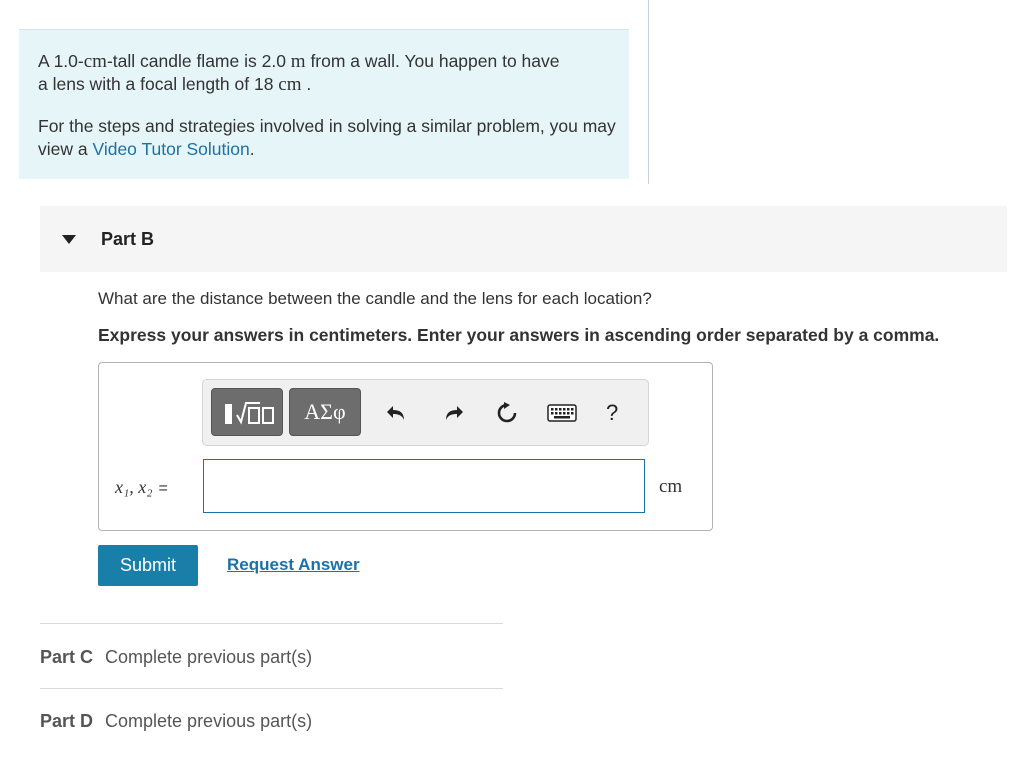 This screenshot has width=1024, height=763. I want to click on answer-box: ΑΣφ ? x₁, x₂ = cm, so click(405, 446).